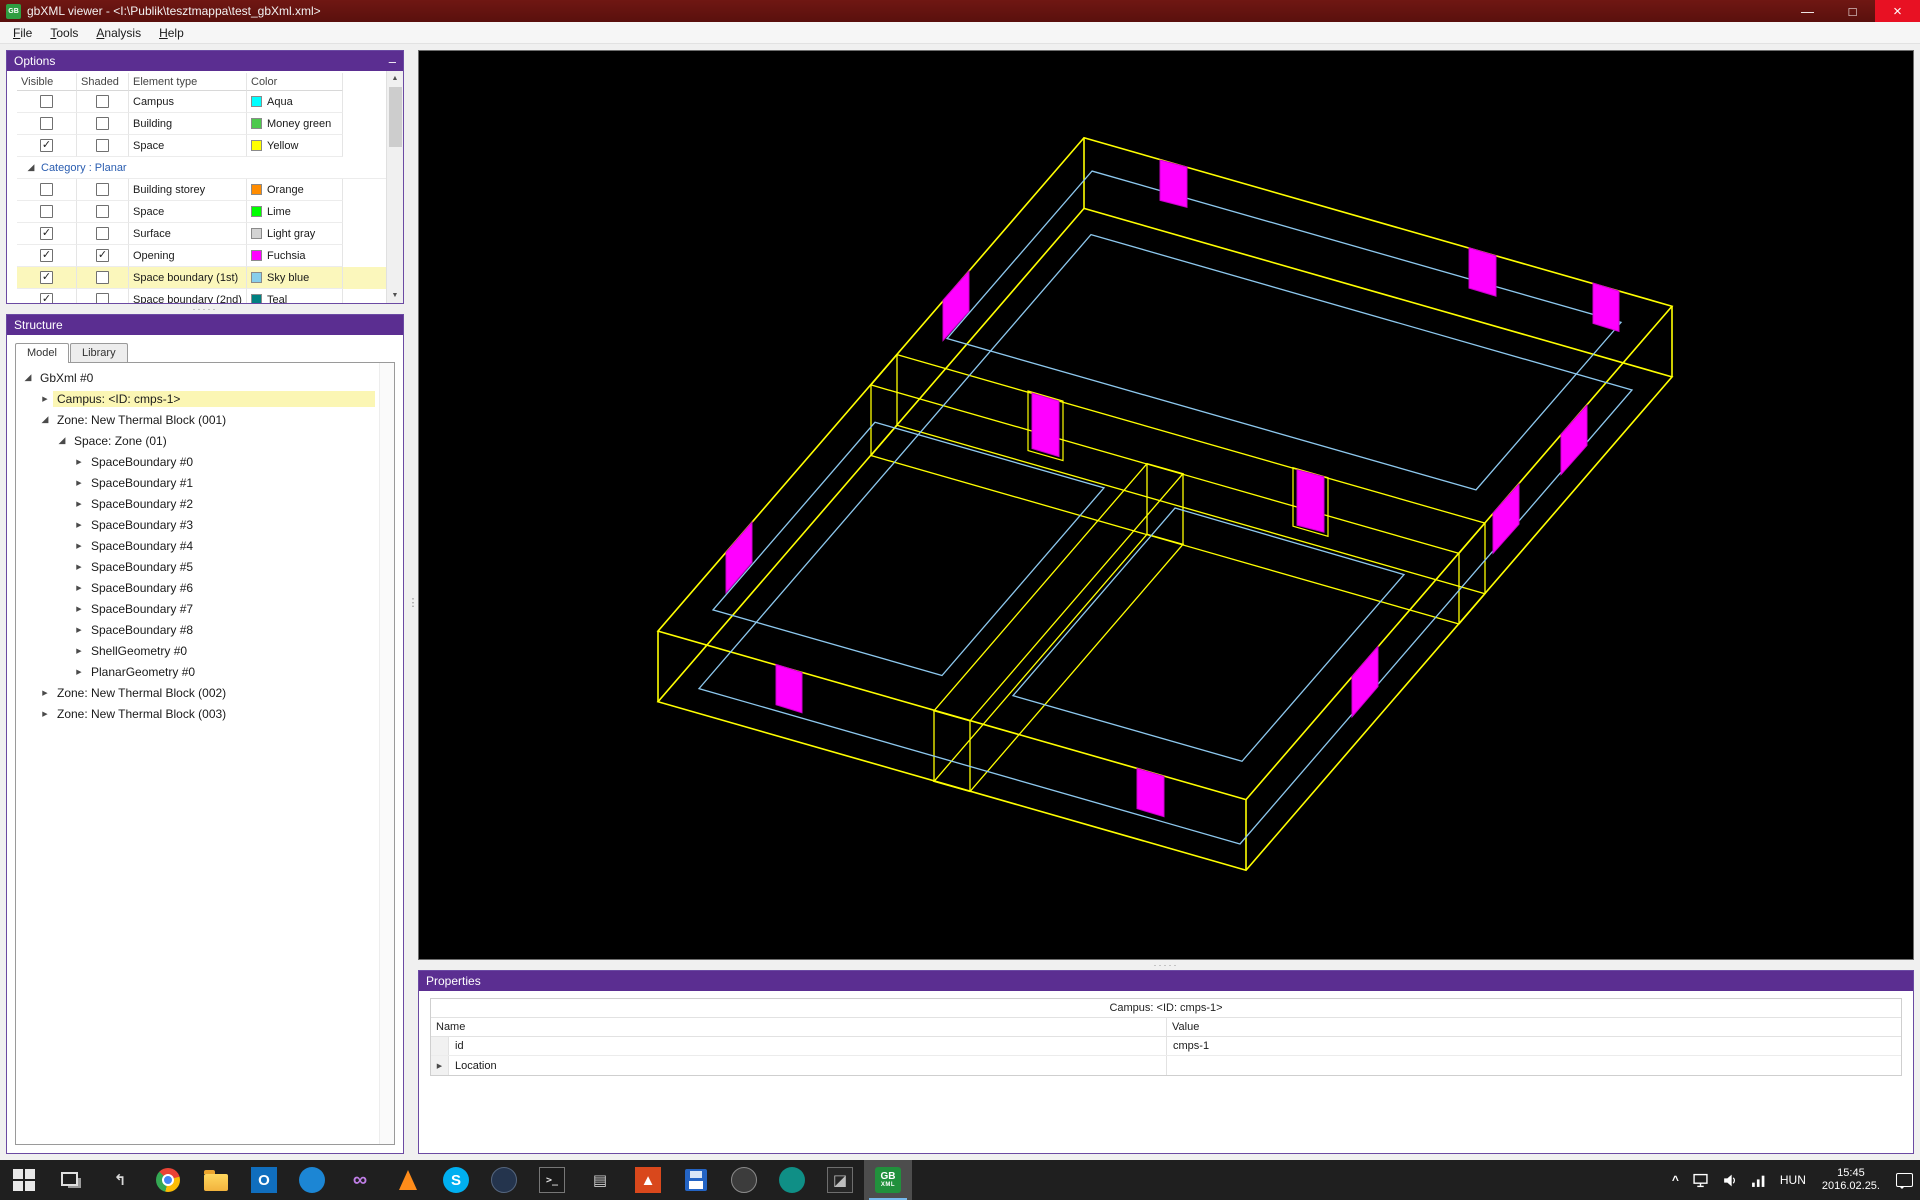  I want to click on options-row-building-storey: Building storey Orange, so click(201, 190).